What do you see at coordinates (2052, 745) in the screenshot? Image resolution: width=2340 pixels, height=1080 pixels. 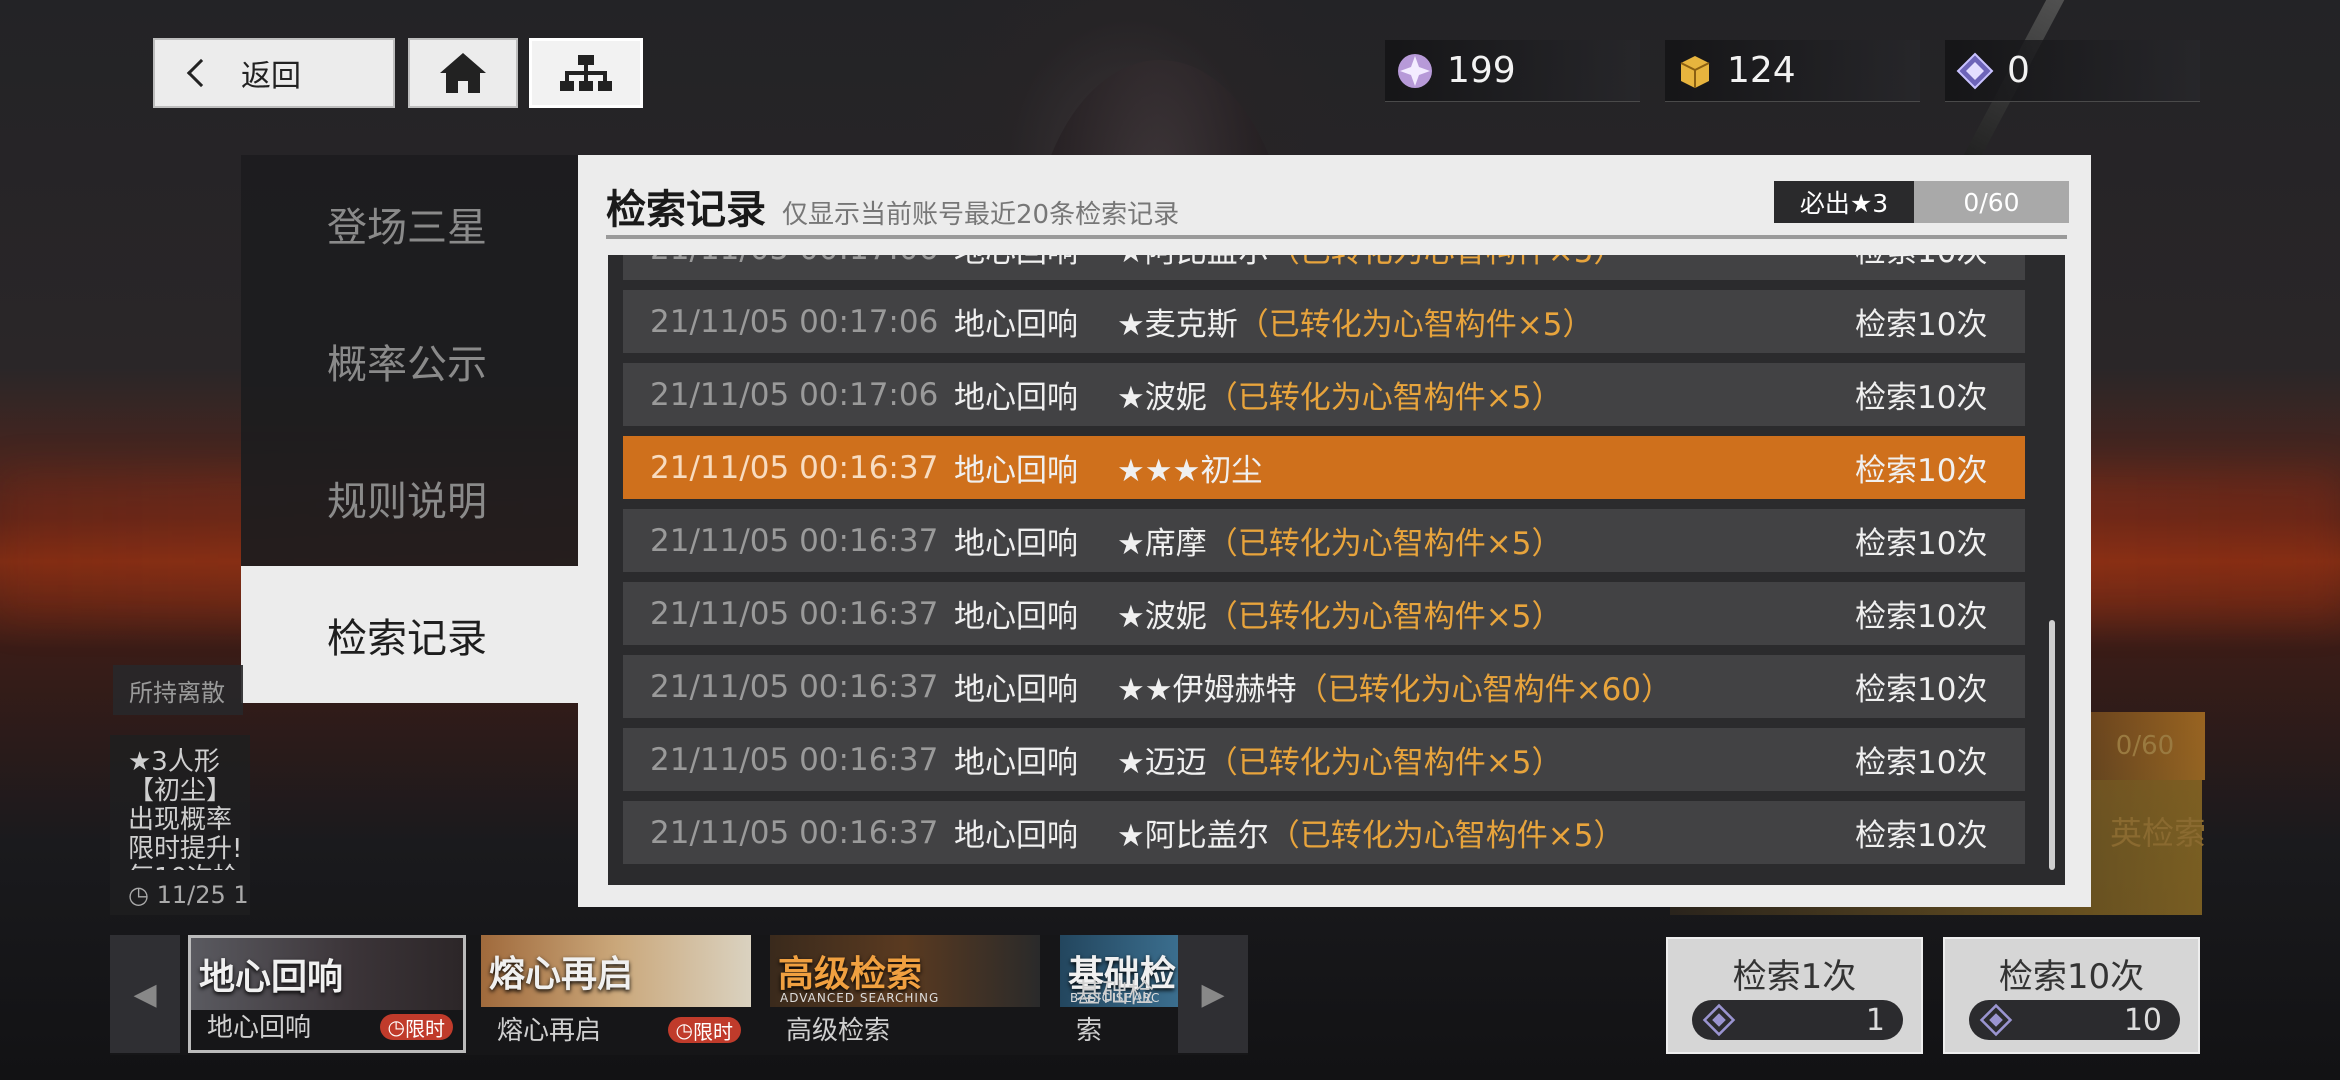 I see `scrollbar` at bounding box center [2052, 745].